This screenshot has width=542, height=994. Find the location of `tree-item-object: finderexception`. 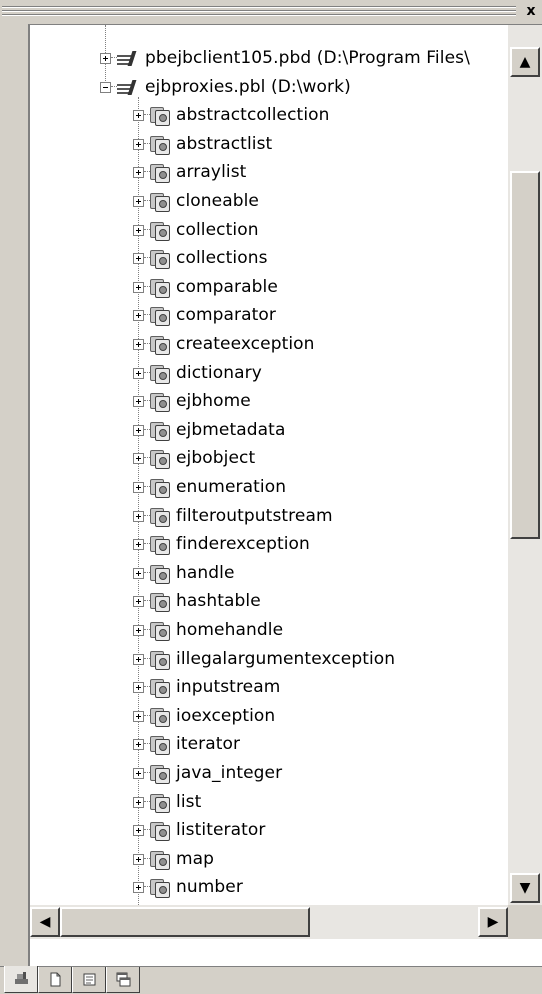

tree-item-object: finderexception is located at coordinates (221, 544).